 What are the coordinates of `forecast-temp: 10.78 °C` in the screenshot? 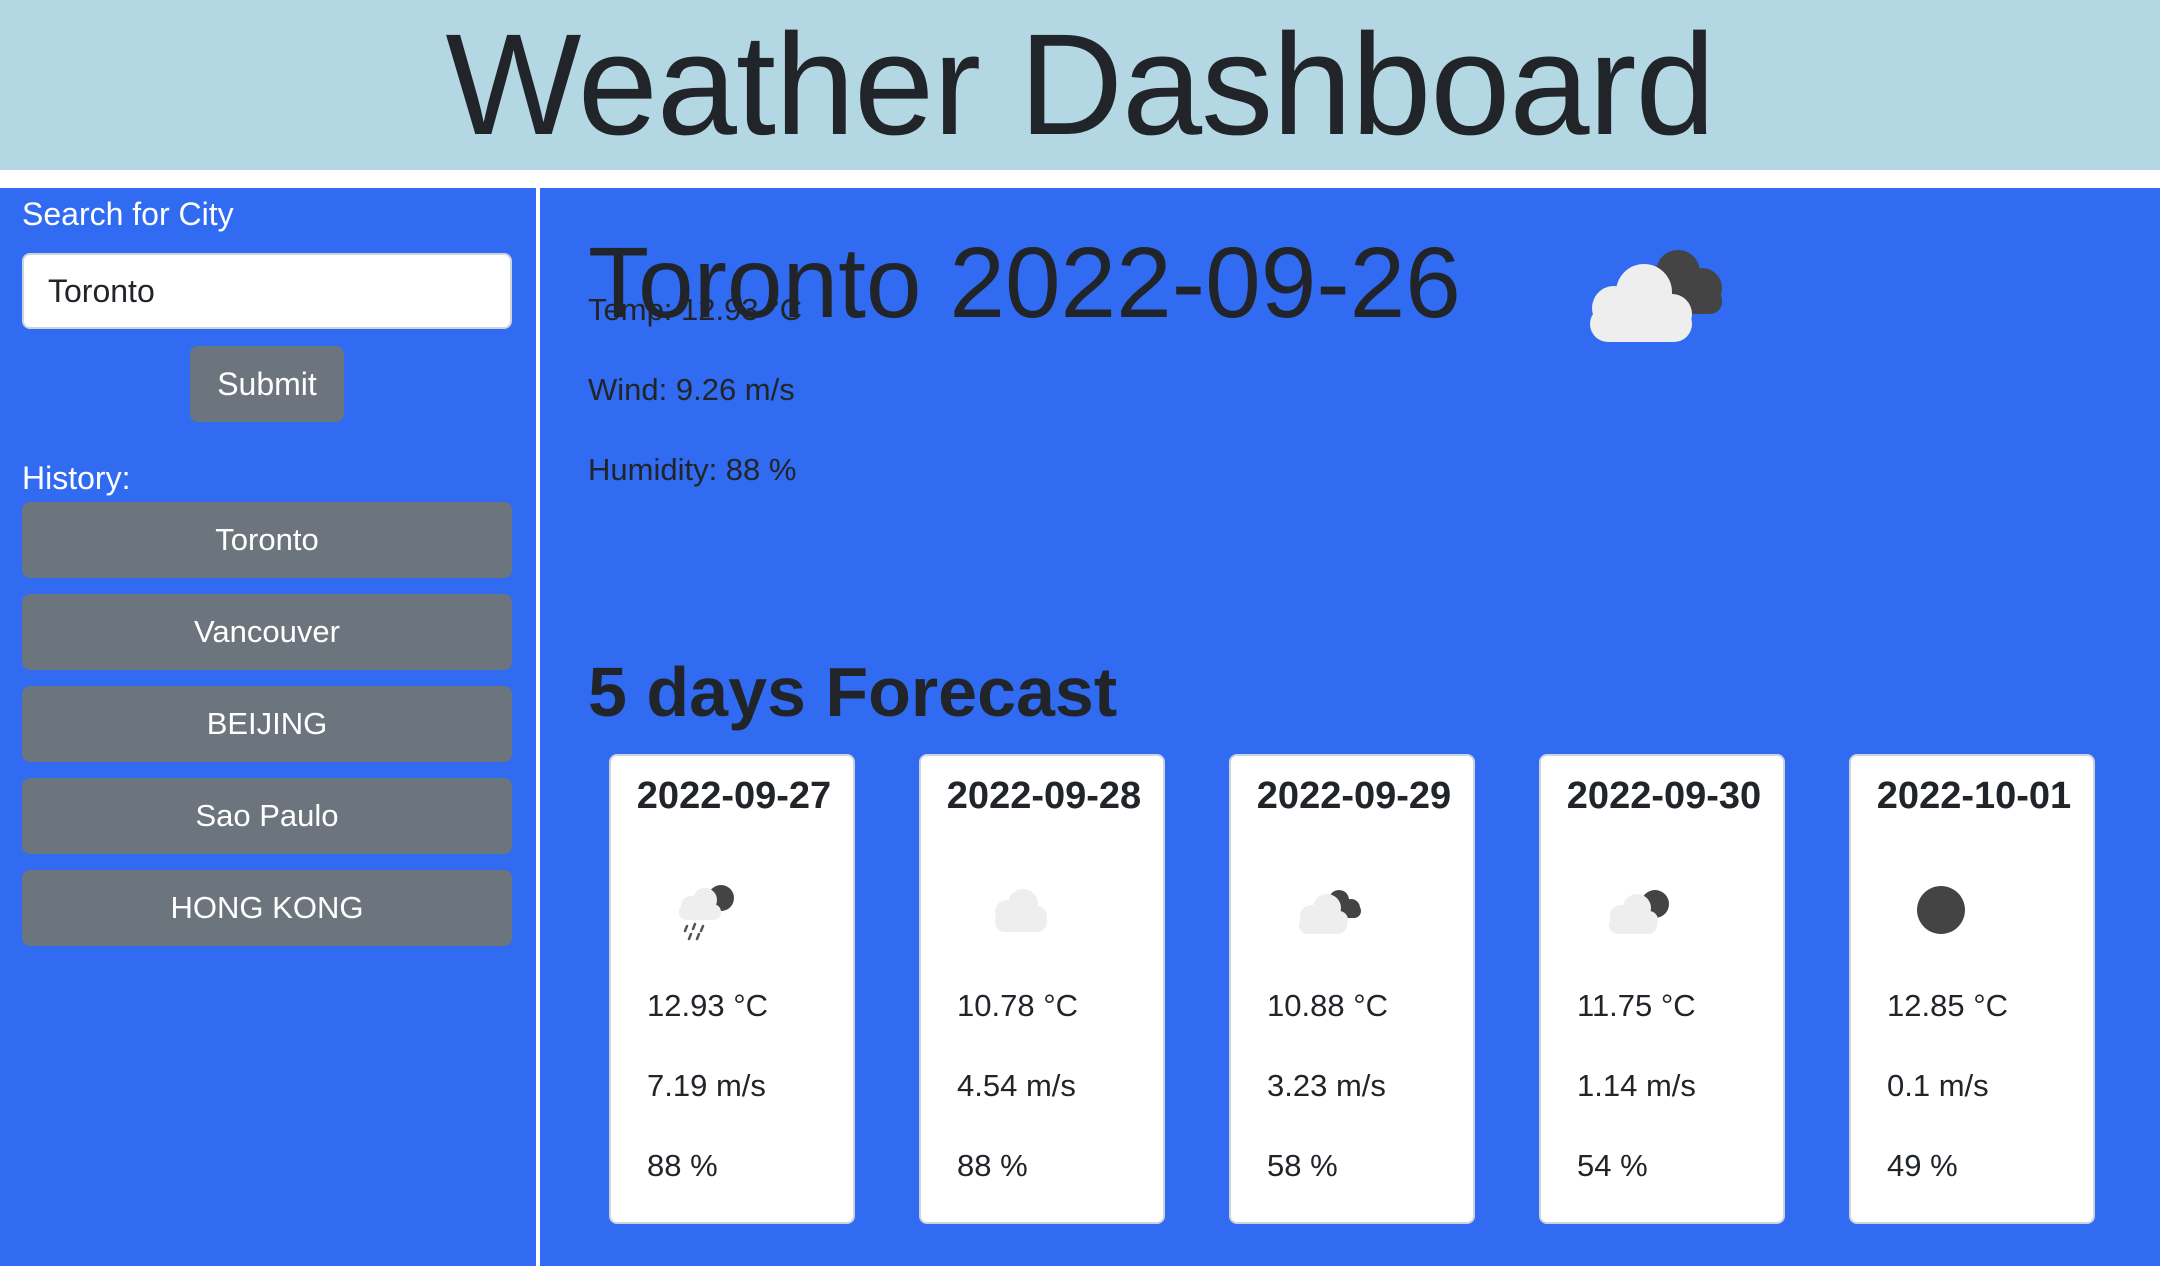 It's located at (1017, 1005).